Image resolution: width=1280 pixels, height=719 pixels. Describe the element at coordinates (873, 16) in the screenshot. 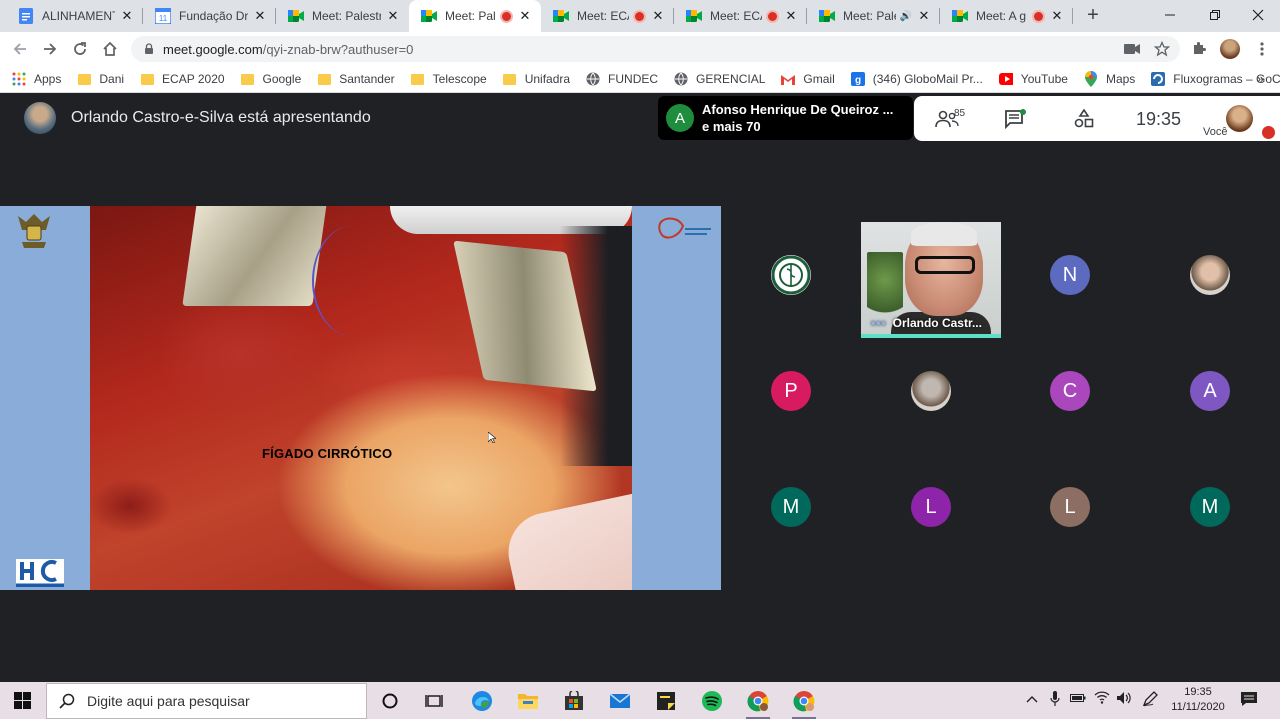

I see `browser-tab: Meet: Pale 🔊 ✕` at that location.